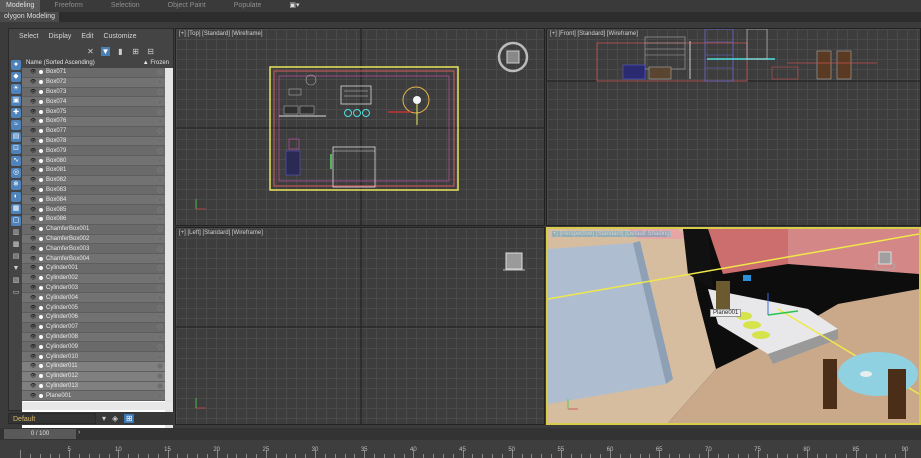 The image size is (921, 458). Describe the element at coordinates (97, 239) in the screenshot. I see `list-item: 👁 ChamferBox002` at that location.